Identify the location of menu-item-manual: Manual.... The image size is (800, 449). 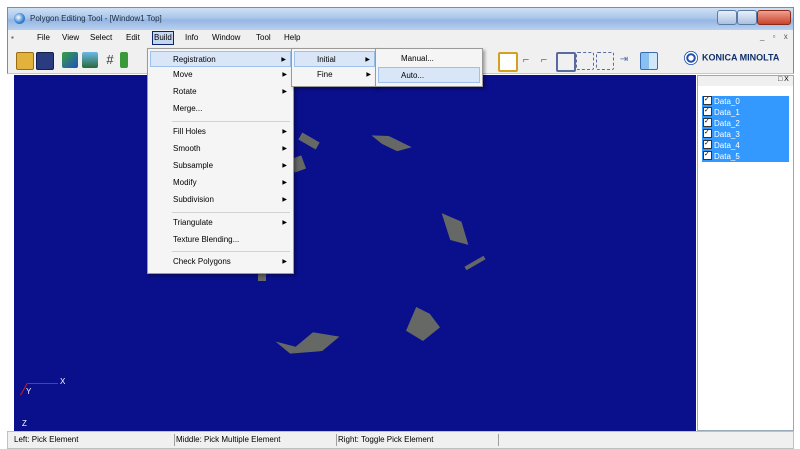
(429, 59).